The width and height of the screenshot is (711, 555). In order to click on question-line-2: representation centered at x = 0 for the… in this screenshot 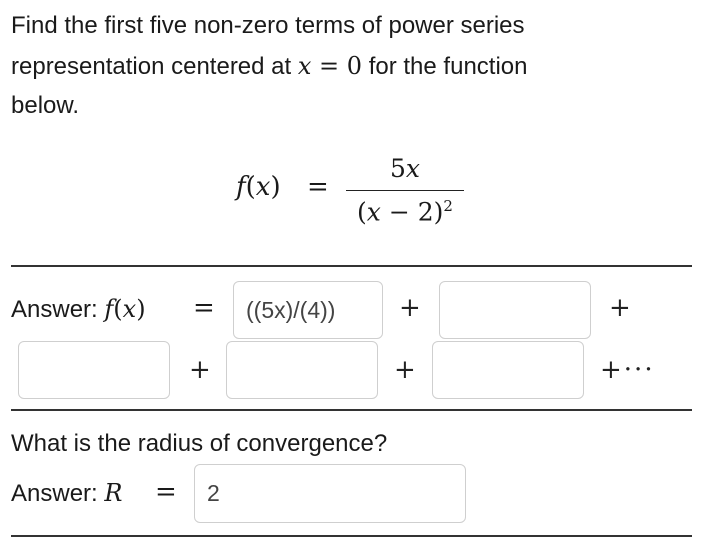, I will do `click(269, 66)`.